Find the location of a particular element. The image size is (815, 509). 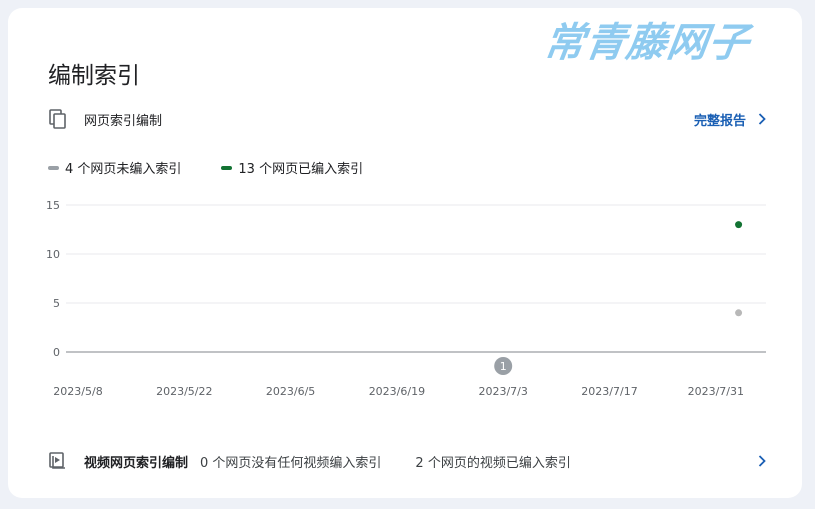

x-tick-label: 2023/5/8 is located at coordinates (77, 391).